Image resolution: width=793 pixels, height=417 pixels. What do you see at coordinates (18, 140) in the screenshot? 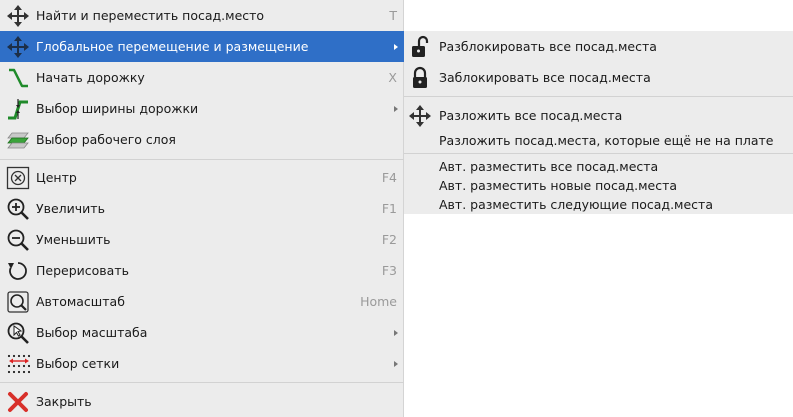
I see `layers-icon` at bounding box center [18, 140].